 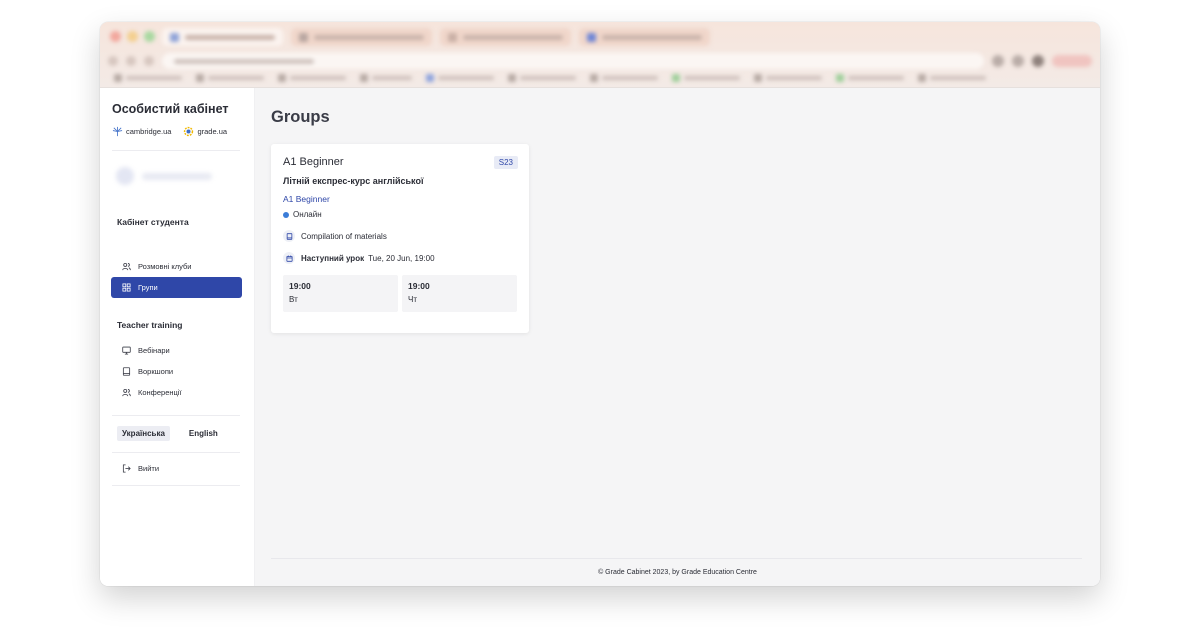 I want to click on browser-chrome, so click(x=600, y=55).